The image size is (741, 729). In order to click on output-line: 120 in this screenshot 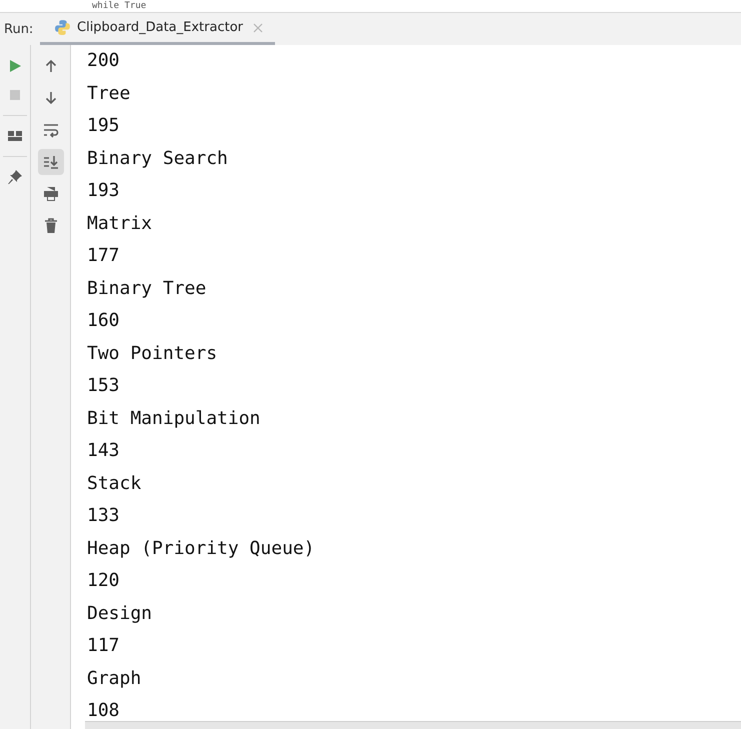, I will do `click(104, 581)`.